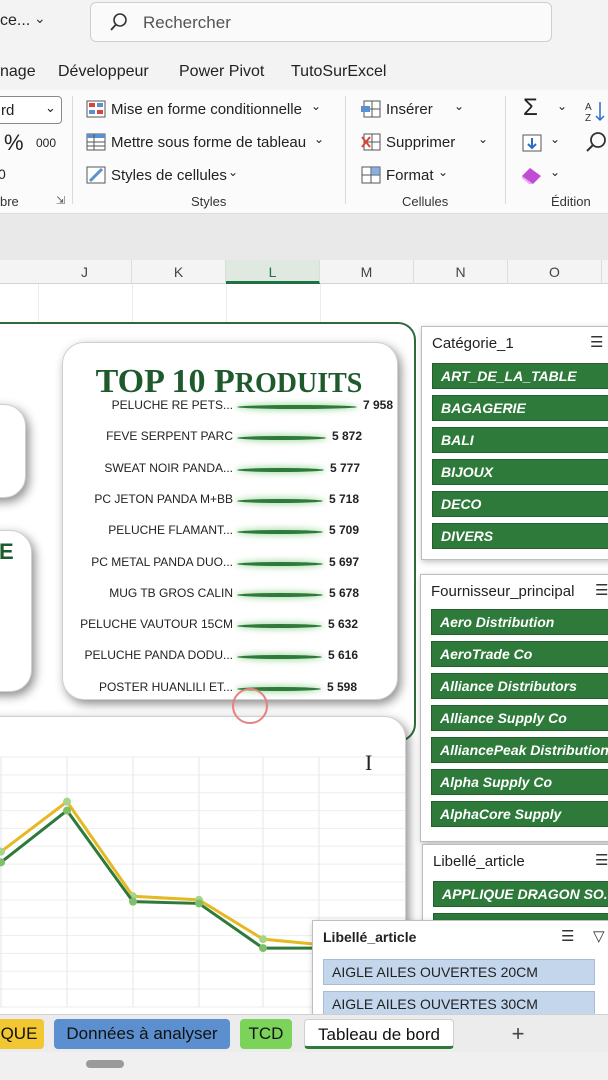  Describe the element at coordinates (231, 690) in the screenshot. I see `top10-row: POSTER HUANLILI ET... 5 598` at that location.